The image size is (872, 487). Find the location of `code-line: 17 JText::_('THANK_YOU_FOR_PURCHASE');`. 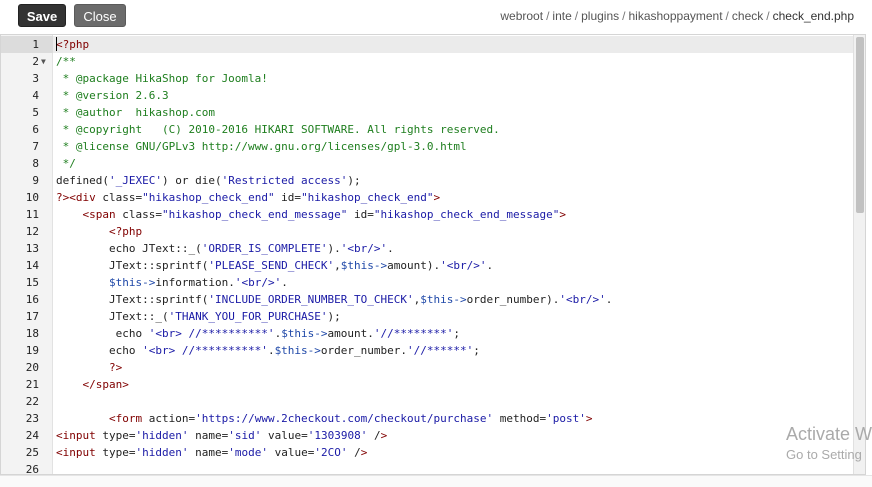

code-line: 17 JText::_('THANK_YOU_FOR_PURCHASE'); is located at coordinates (433, 316).